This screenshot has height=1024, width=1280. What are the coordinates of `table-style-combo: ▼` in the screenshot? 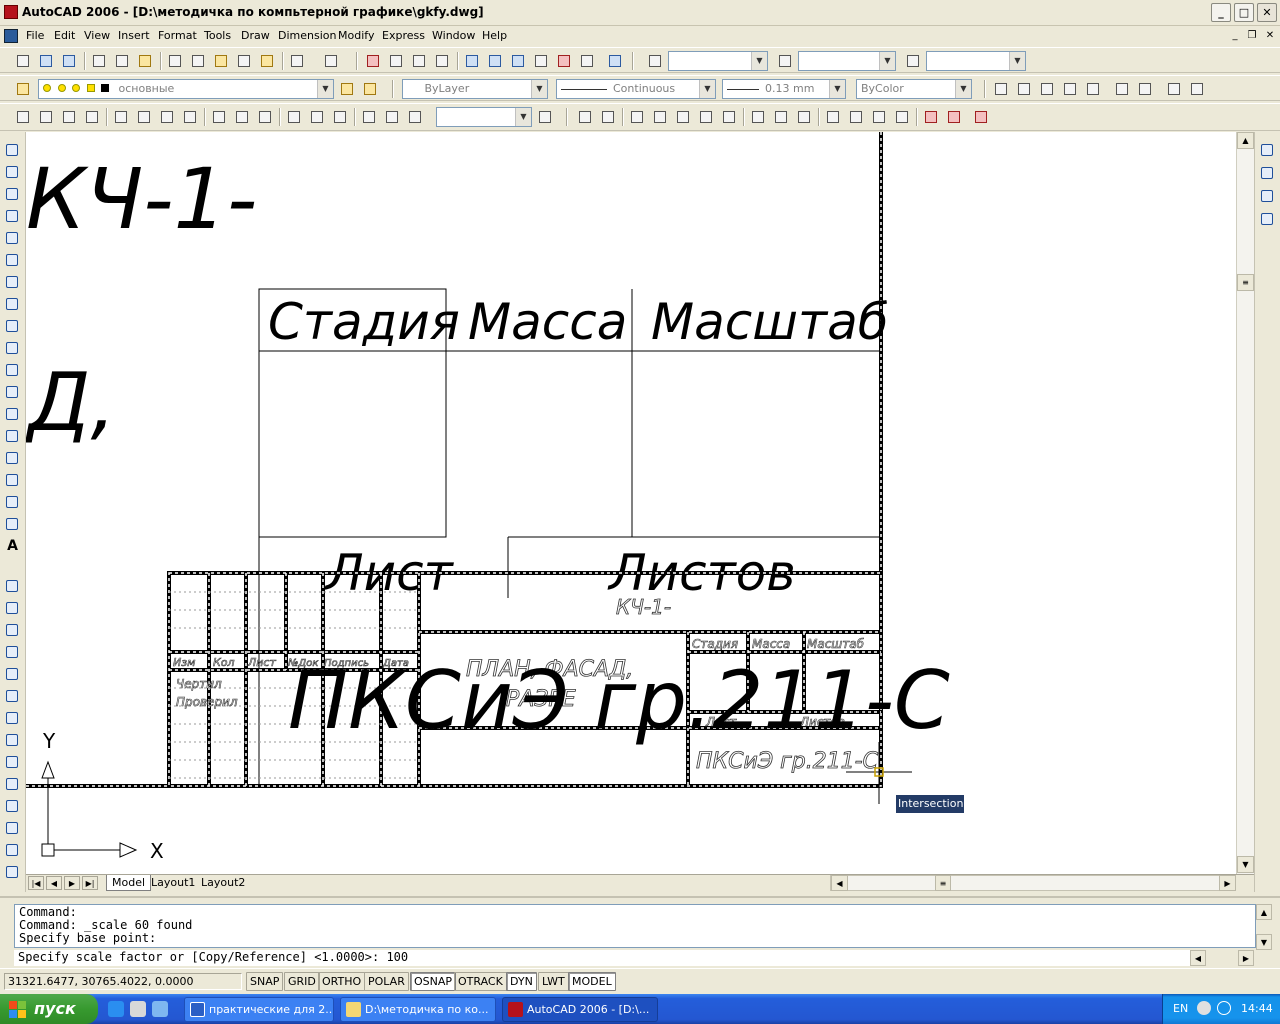 It's located at (976, 61).